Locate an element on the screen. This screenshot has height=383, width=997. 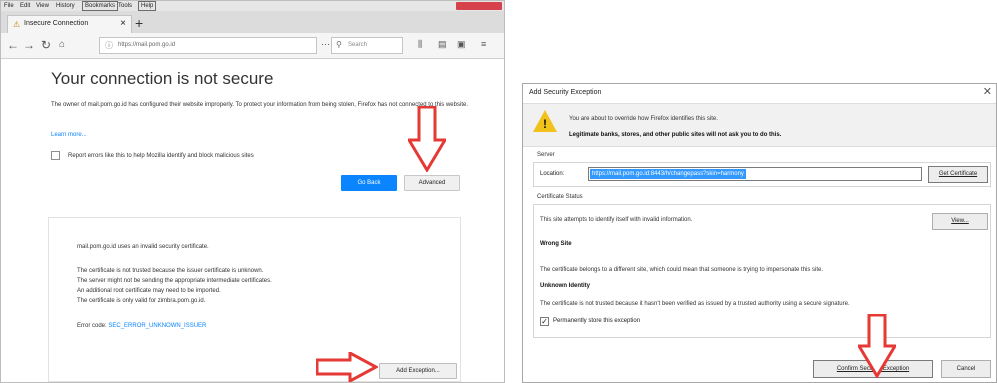
extension-icon: ▣ is located at coordinates (461, 44).